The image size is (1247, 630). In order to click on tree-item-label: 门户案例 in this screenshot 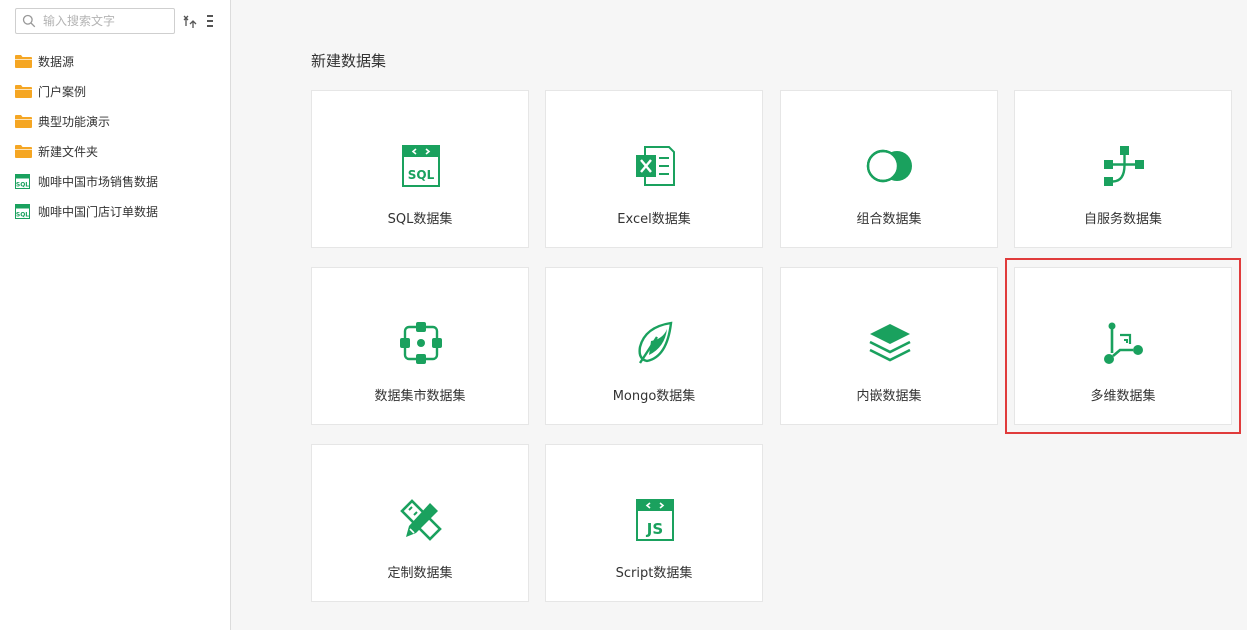, I will do `click(62, 91)`.